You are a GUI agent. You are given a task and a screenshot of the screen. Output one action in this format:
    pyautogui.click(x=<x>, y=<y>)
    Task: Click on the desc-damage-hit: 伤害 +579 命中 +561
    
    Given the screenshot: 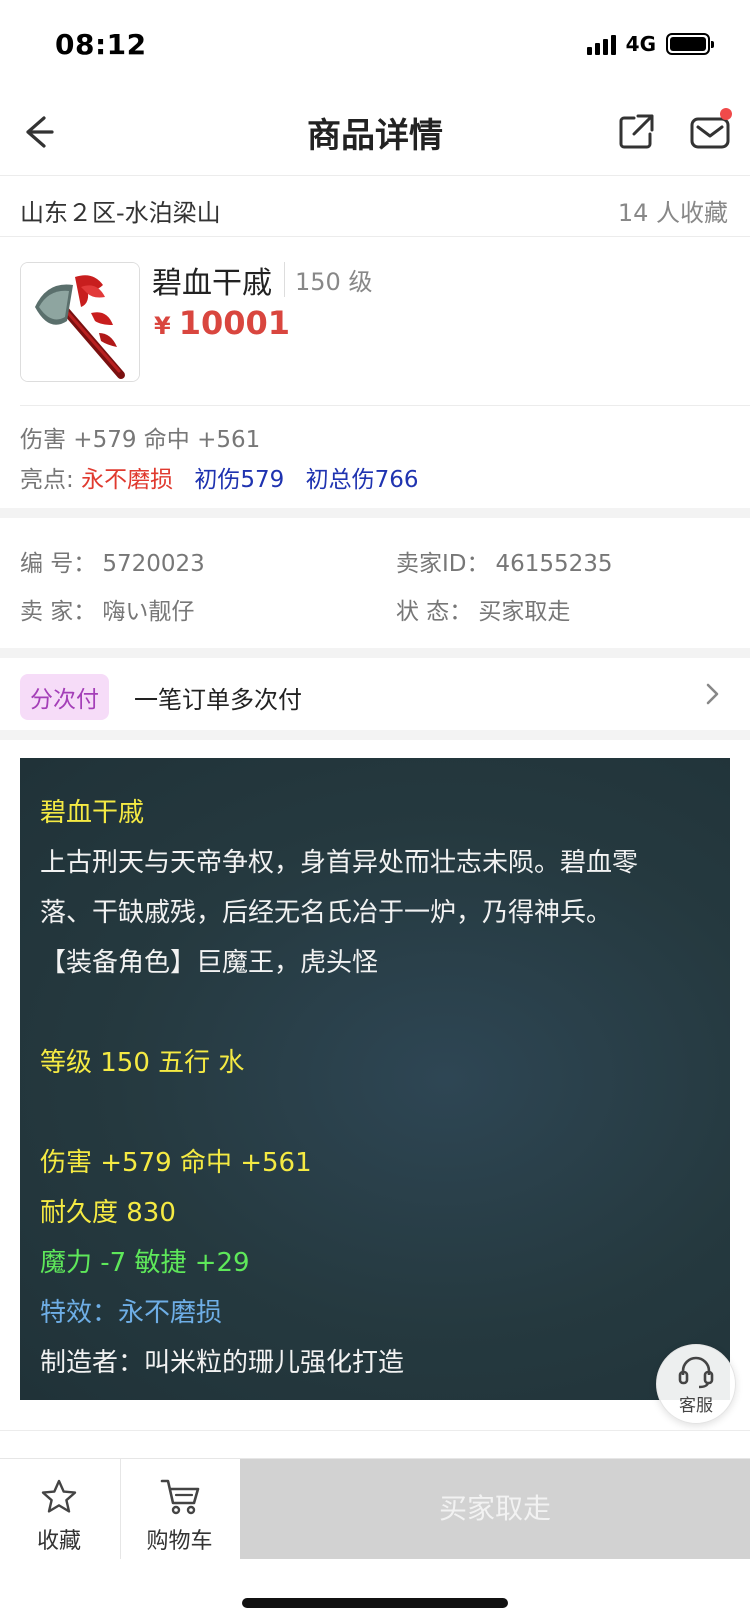 What is the action you would take?
    pyautogui.click(x=176, y=1163)
    